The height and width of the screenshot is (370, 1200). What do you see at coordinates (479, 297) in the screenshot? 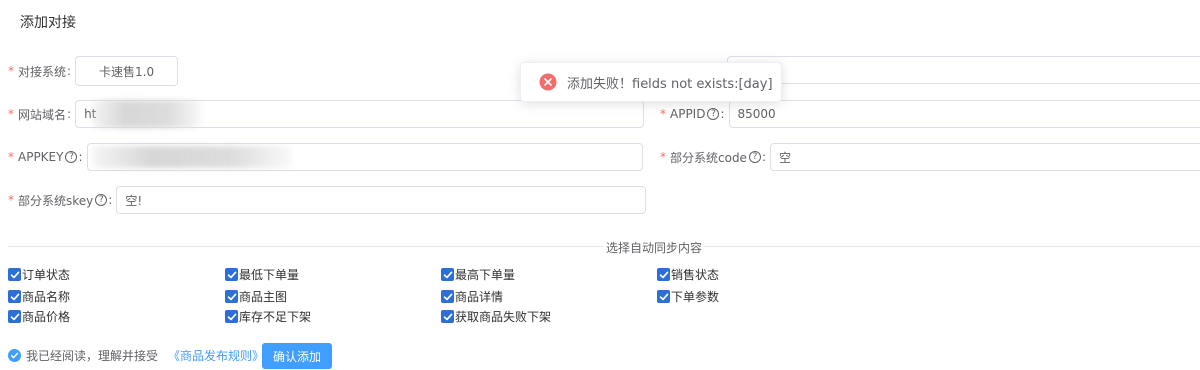
I see `checkbox-label: 商品详情` at bounding box center [479, 297].